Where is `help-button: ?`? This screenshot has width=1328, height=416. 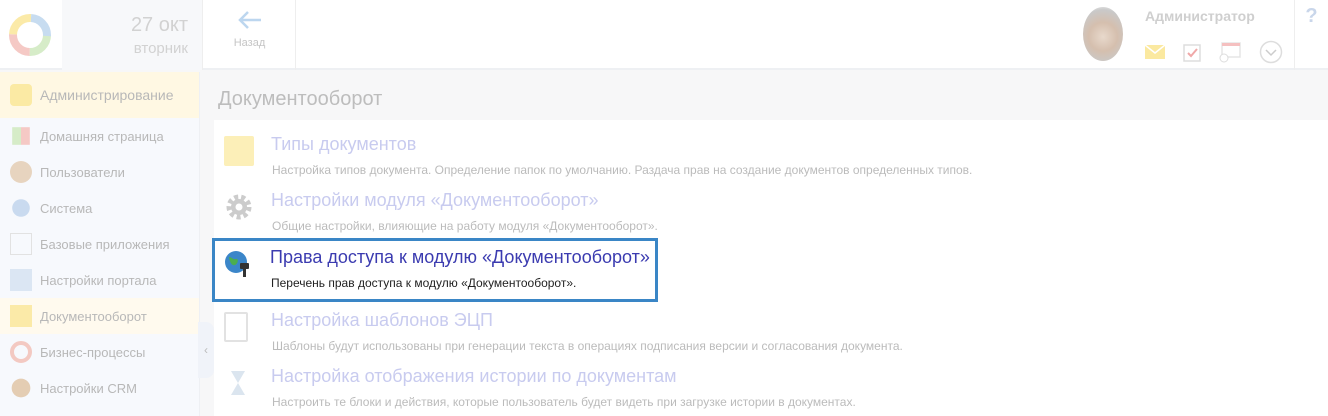
help-button: ? is located at coordinates (1311, 35).